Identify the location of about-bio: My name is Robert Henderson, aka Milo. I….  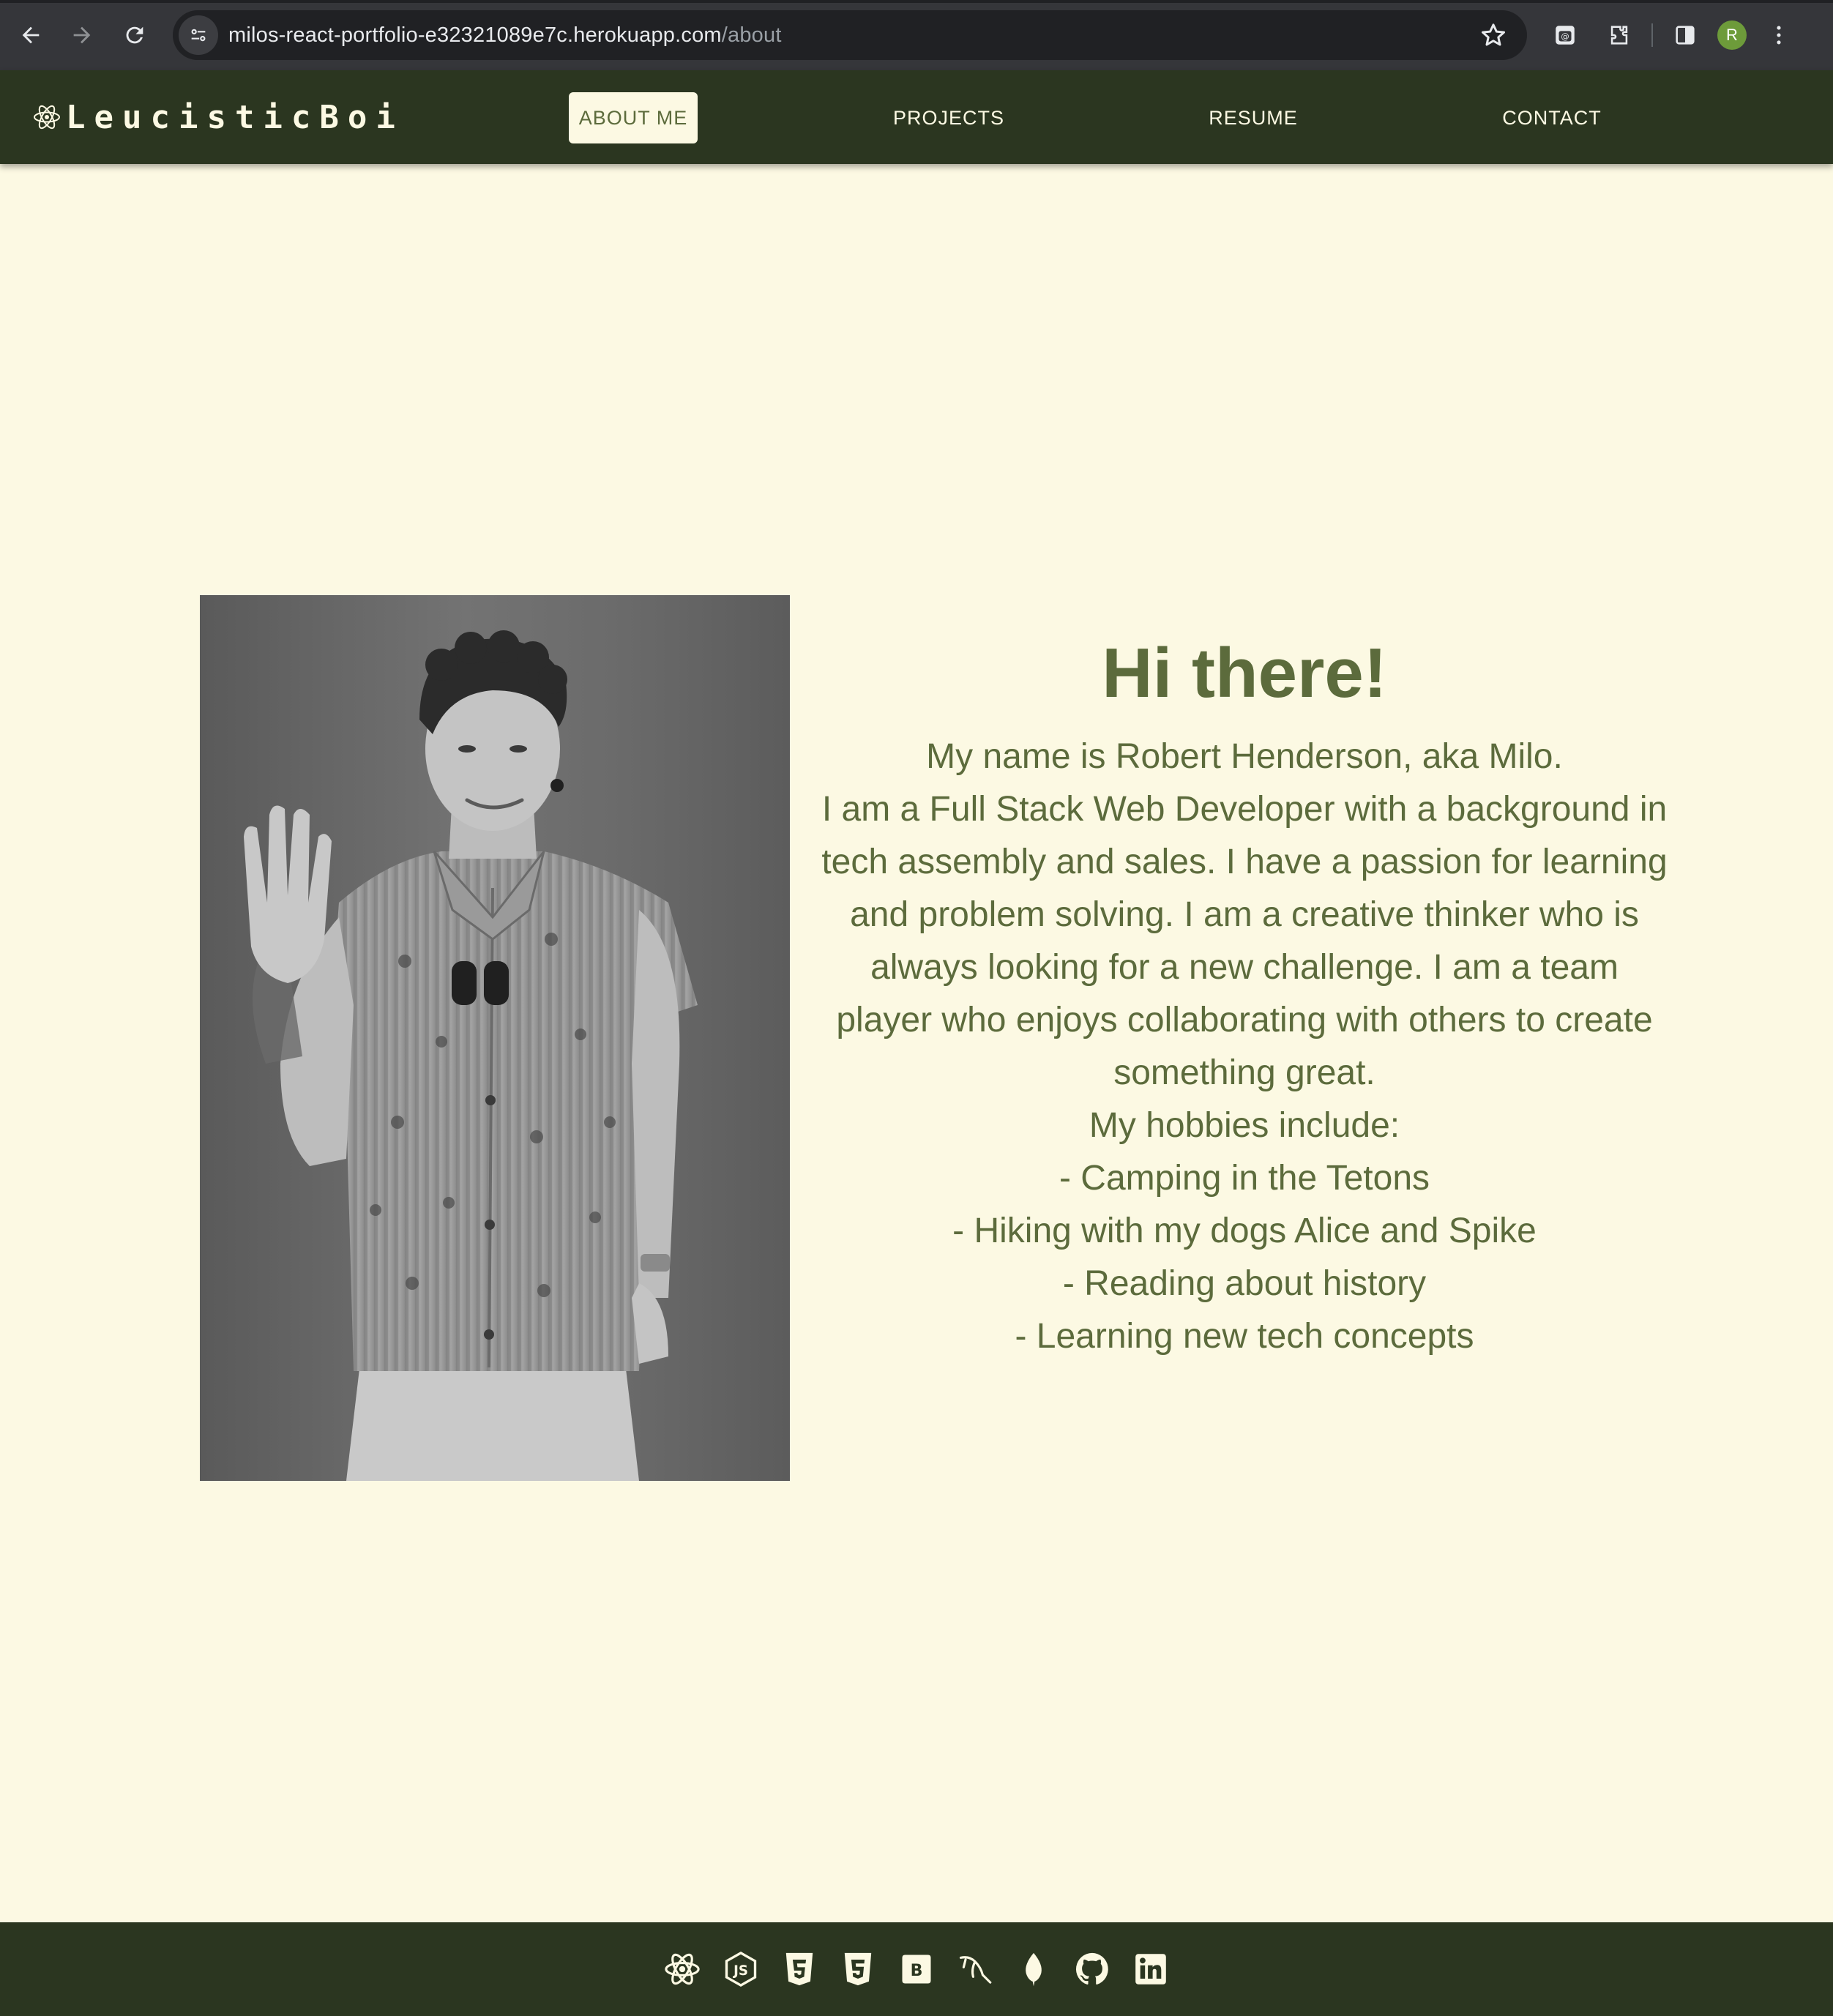
(1244, 1047).